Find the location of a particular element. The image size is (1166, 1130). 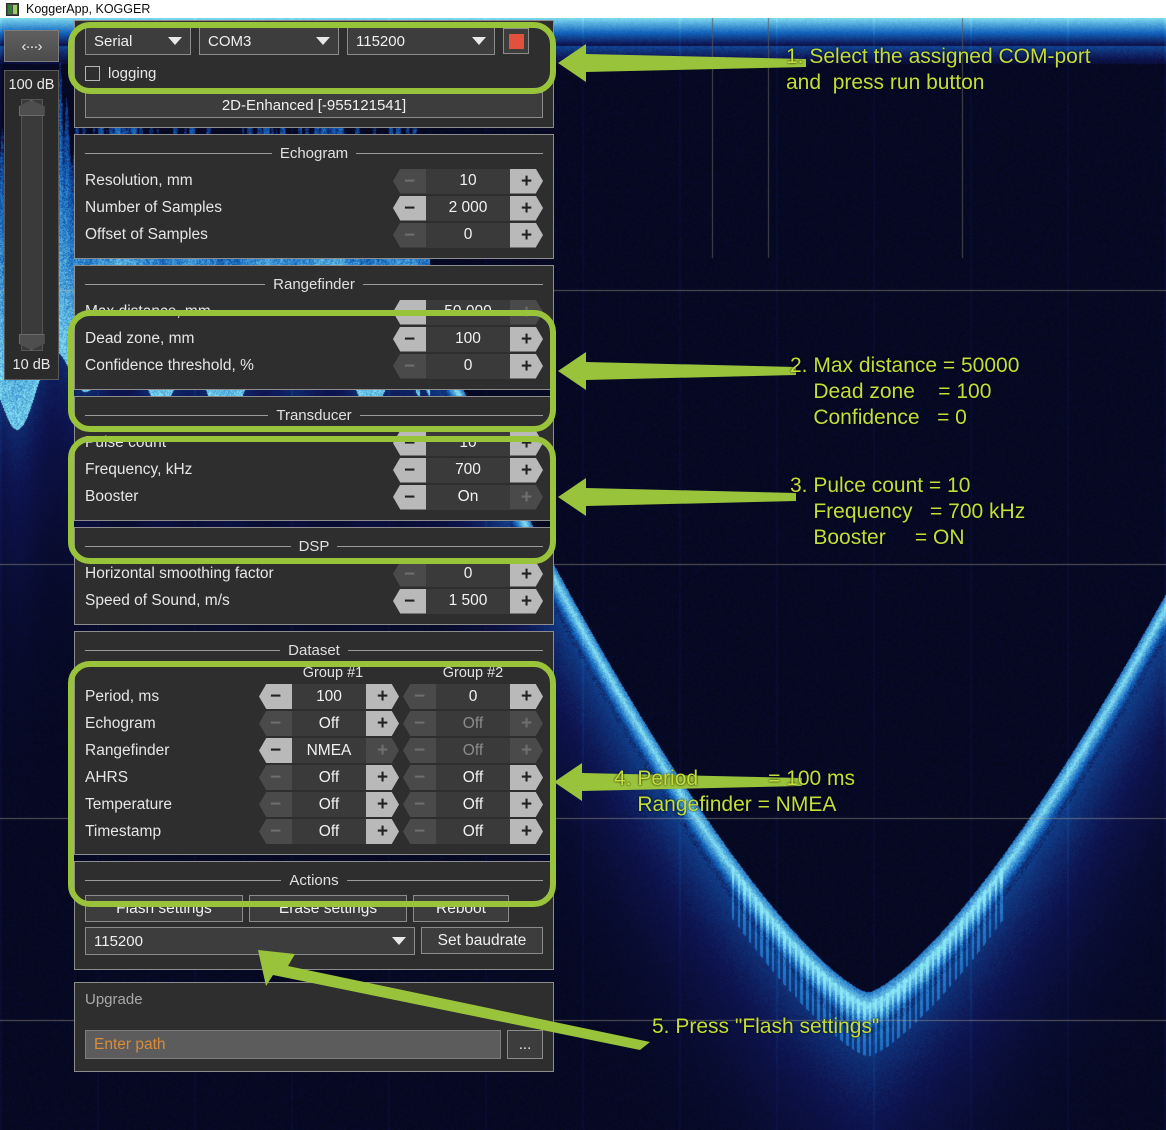

set-baudrate-button: Set baudrate is located at coordinates (482, 940).